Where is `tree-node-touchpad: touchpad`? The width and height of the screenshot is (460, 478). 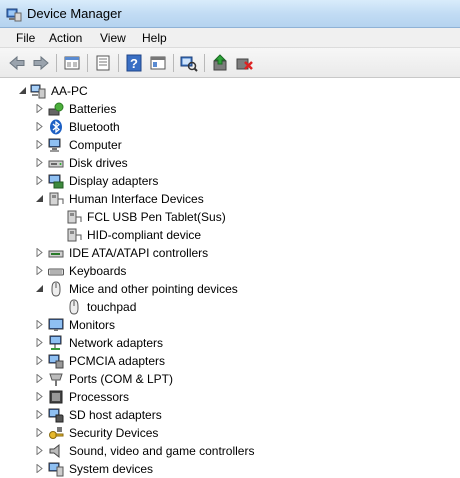 tree-node-touchpad: touchpad is located at coordinates (220, 307).